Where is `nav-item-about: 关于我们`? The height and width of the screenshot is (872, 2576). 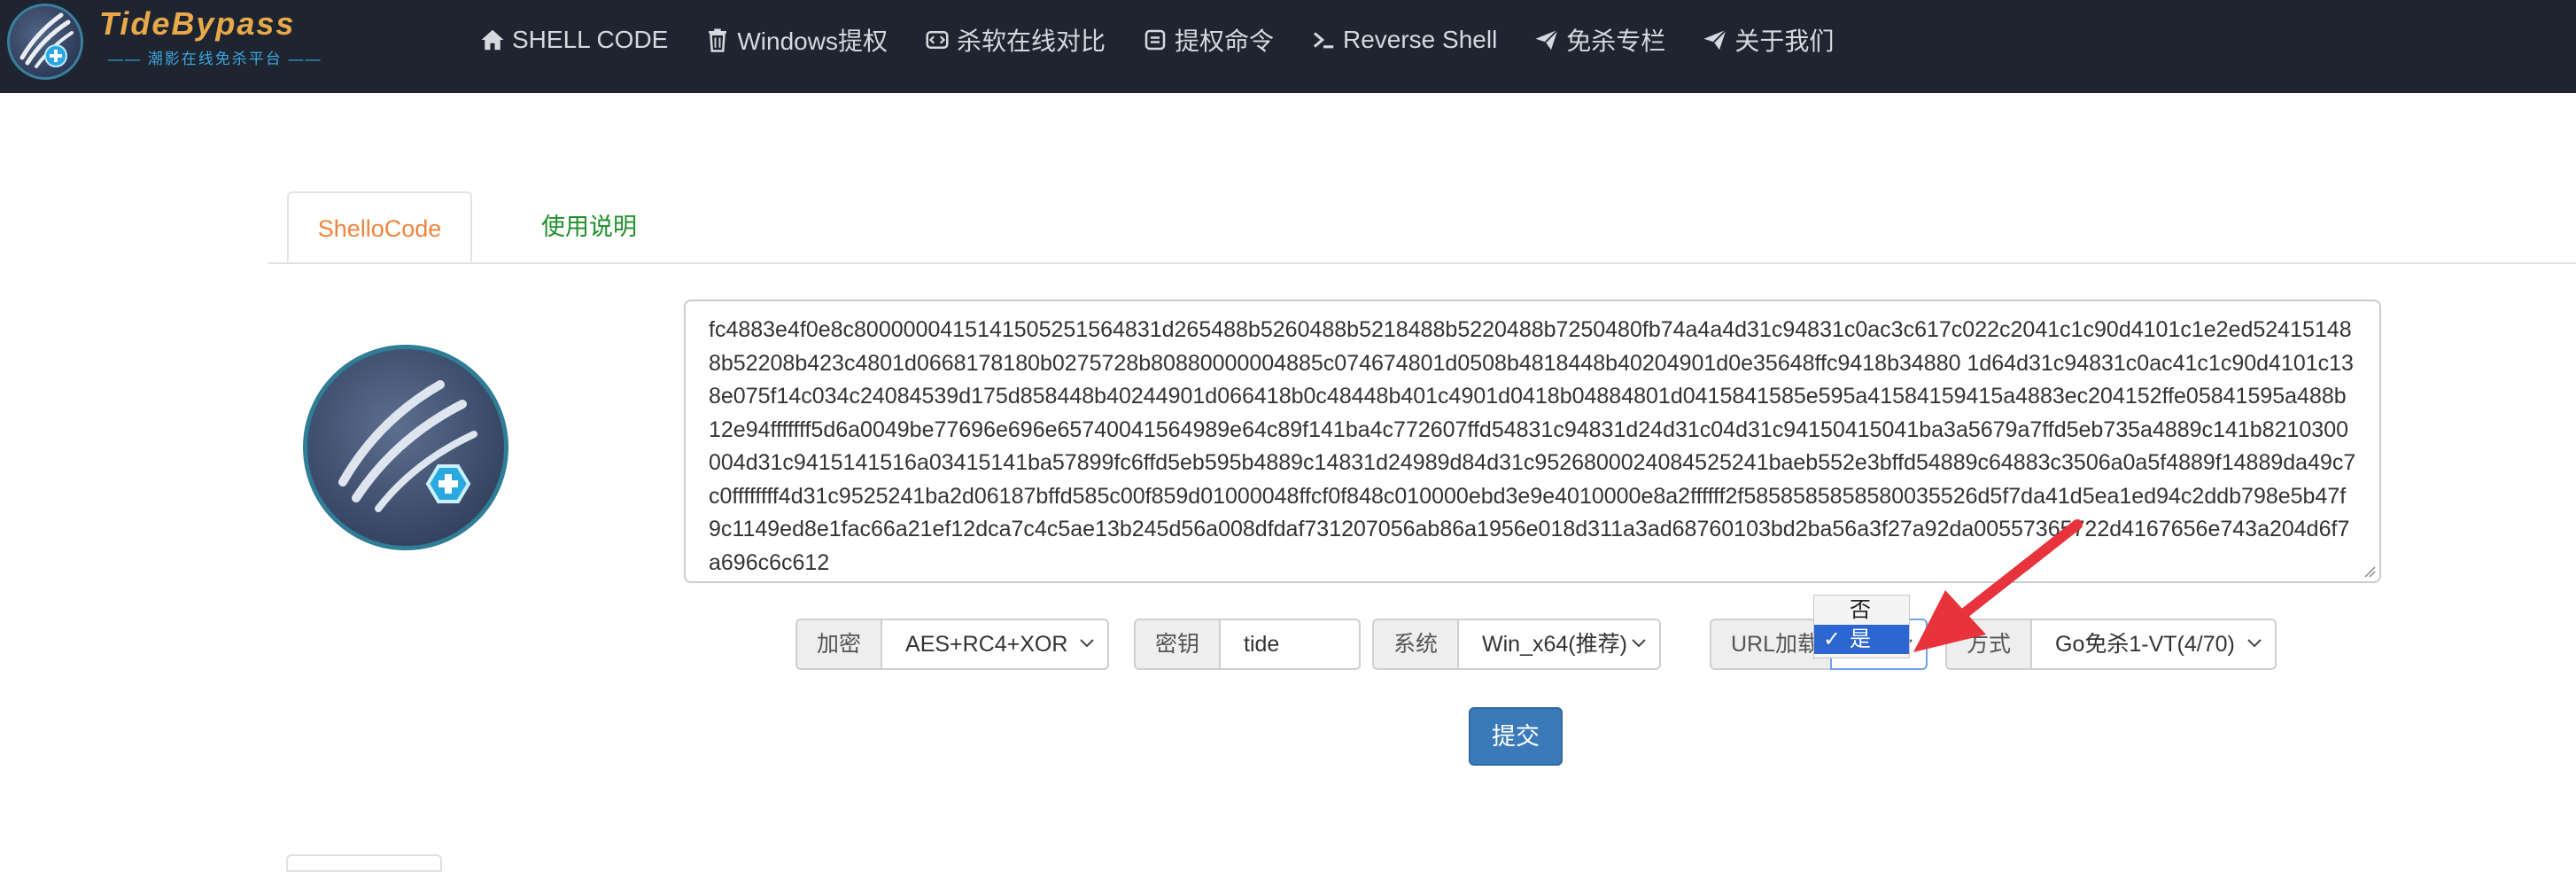 nav-item-about: 关于我们 is located at coordinates (1767, 40).